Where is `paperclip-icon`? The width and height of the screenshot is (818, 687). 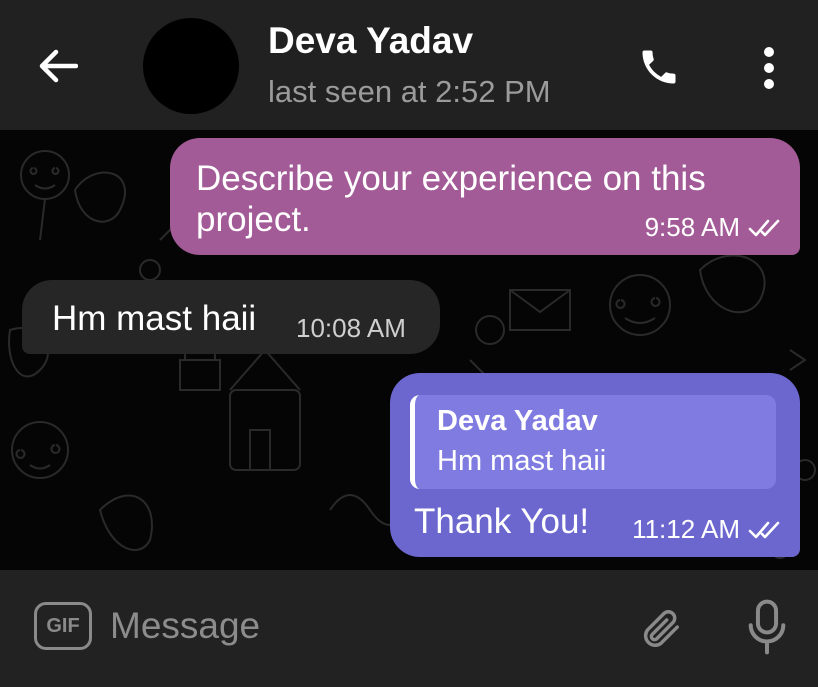
paperclip-icon is located at coordinates (661, 628).